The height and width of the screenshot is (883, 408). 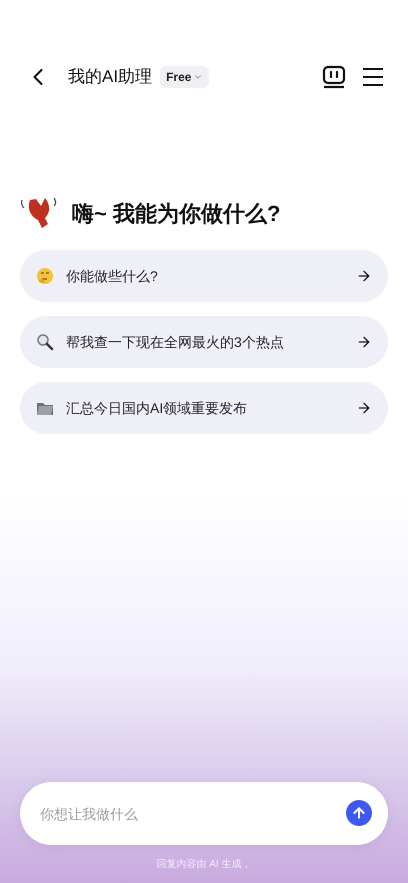 What do you see at coordinates (204, 813) in the screenshot?
I see `message-field: 你想让我做什么` at bounding box center [204, 813].